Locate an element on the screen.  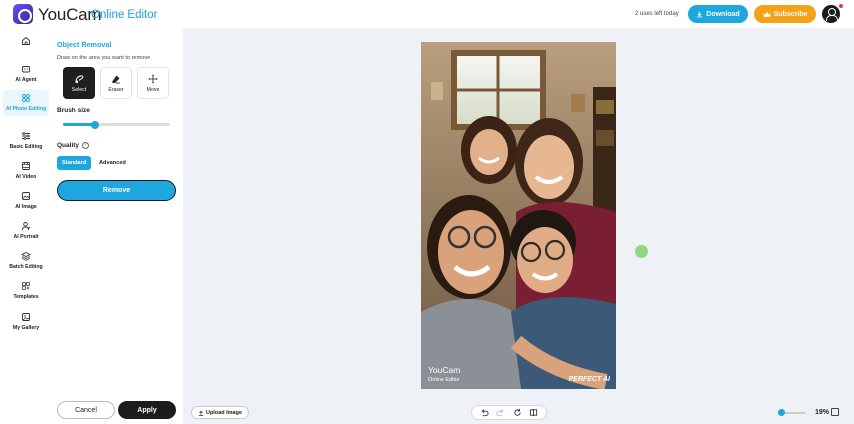
eraser-tool-button: Eraser is located at coordinates (116, 83).